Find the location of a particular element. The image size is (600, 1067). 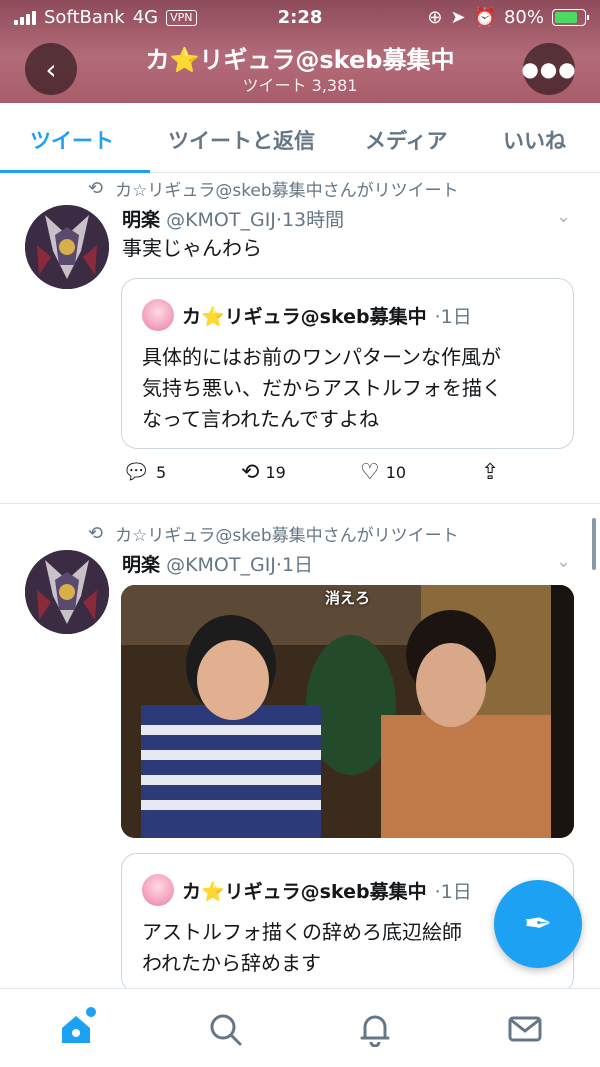

bell-icon is located at coordinates (375, 1031).